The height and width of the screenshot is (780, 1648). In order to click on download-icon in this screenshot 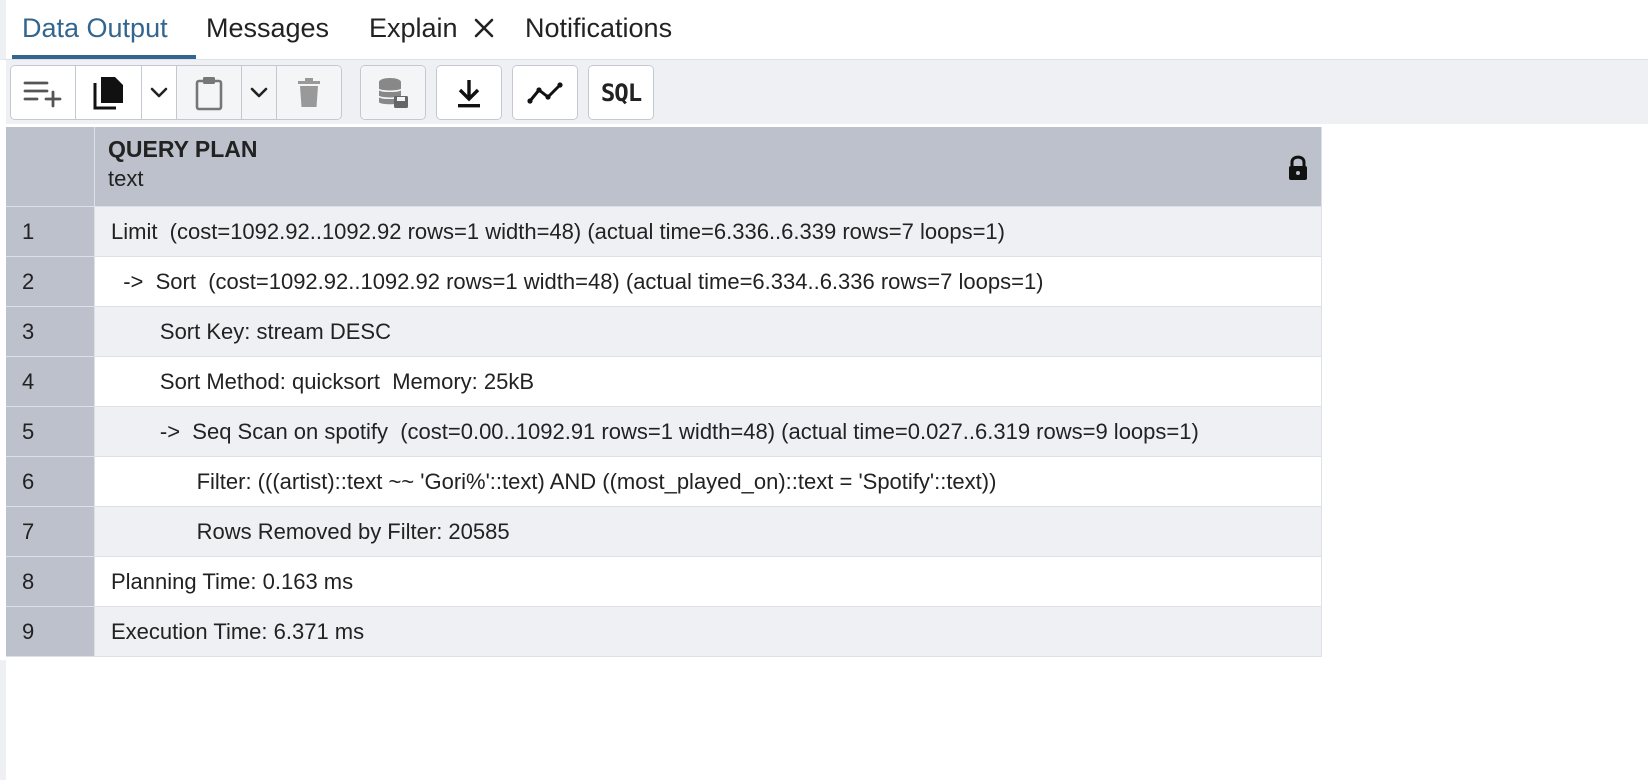, I will do `click(469, 93)`.